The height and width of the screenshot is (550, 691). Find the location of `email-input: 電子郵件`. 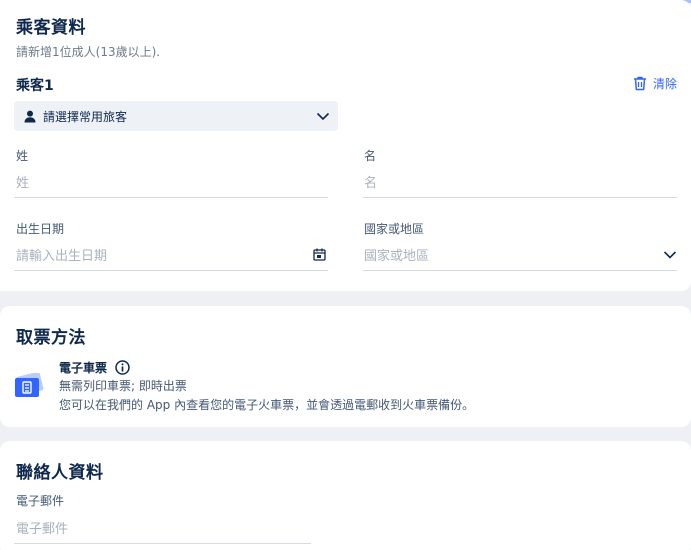

email-input: 電子郵件 is located at coordinates (42, 527).